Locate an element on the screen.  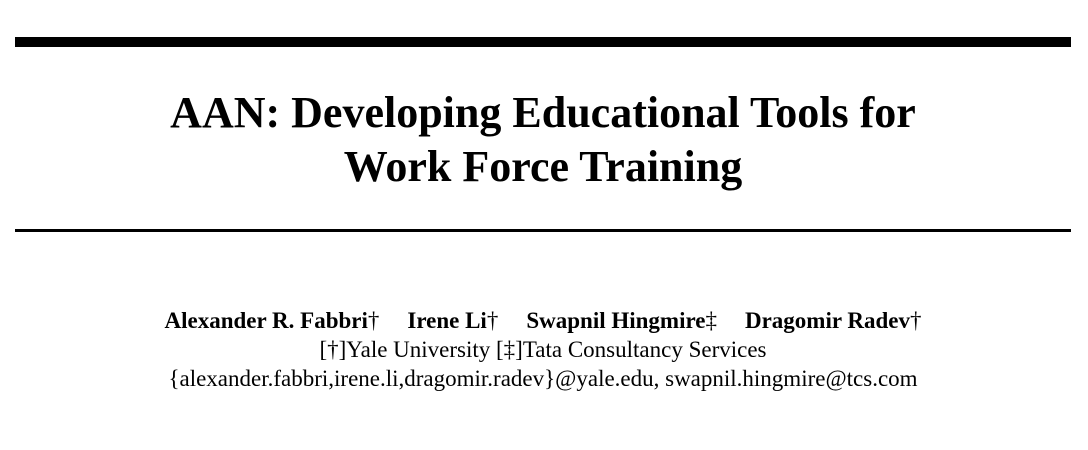
author-radev: Dragomir Radev† is located at coordinates (833, 320).